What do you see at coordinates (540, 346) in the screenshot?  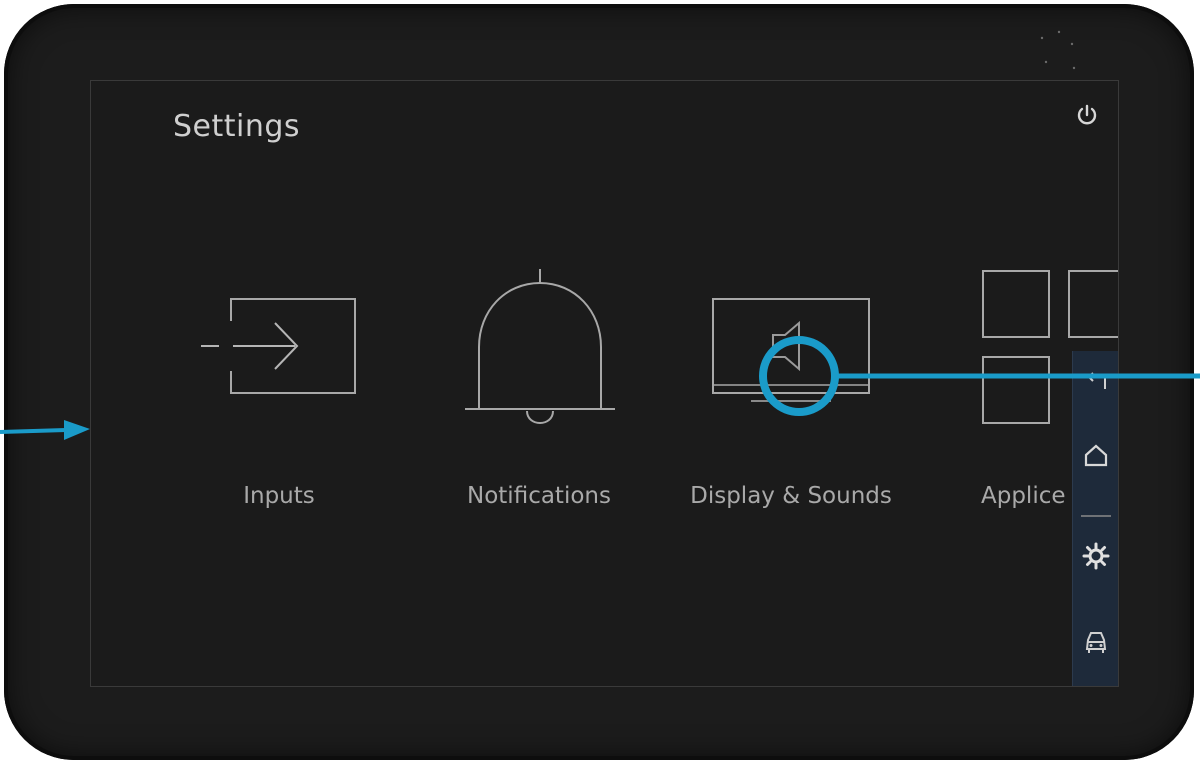 I see `bell-icon` at bounding box center [540, 346].